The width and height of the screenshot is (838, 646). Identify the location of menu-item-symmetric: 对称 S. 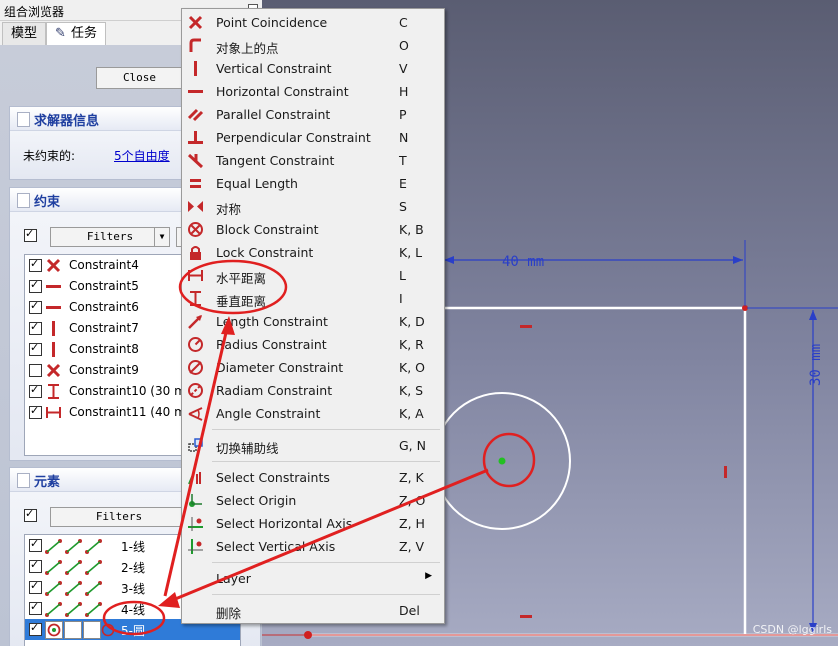
(313, 206).